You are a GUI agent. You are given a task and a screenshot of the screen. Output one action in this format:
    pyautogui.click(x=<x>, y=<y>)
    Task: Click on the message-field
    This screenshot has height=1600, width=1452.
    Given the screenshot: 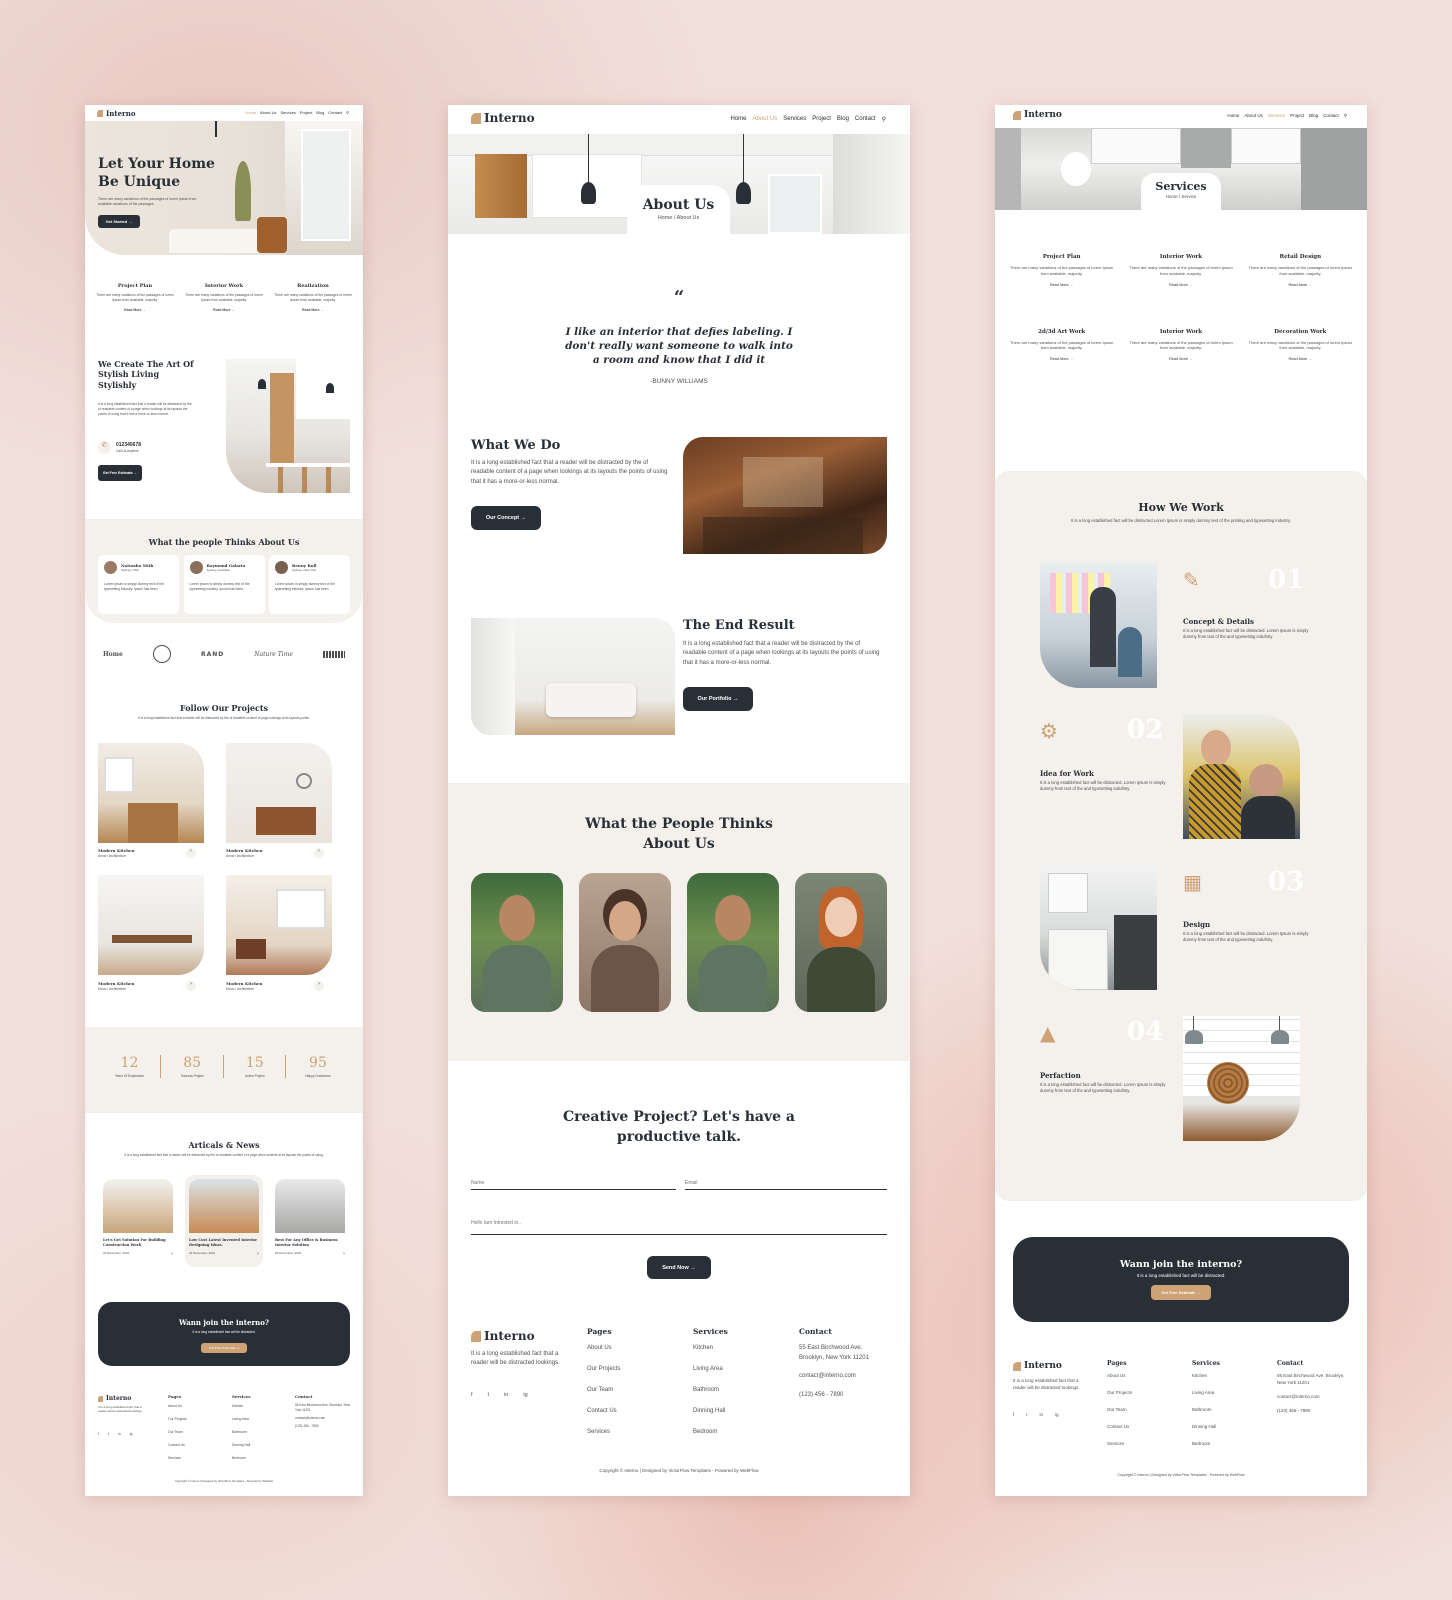 What is the action you would take?
    pyautogui.click(x=679, y=1223)
    